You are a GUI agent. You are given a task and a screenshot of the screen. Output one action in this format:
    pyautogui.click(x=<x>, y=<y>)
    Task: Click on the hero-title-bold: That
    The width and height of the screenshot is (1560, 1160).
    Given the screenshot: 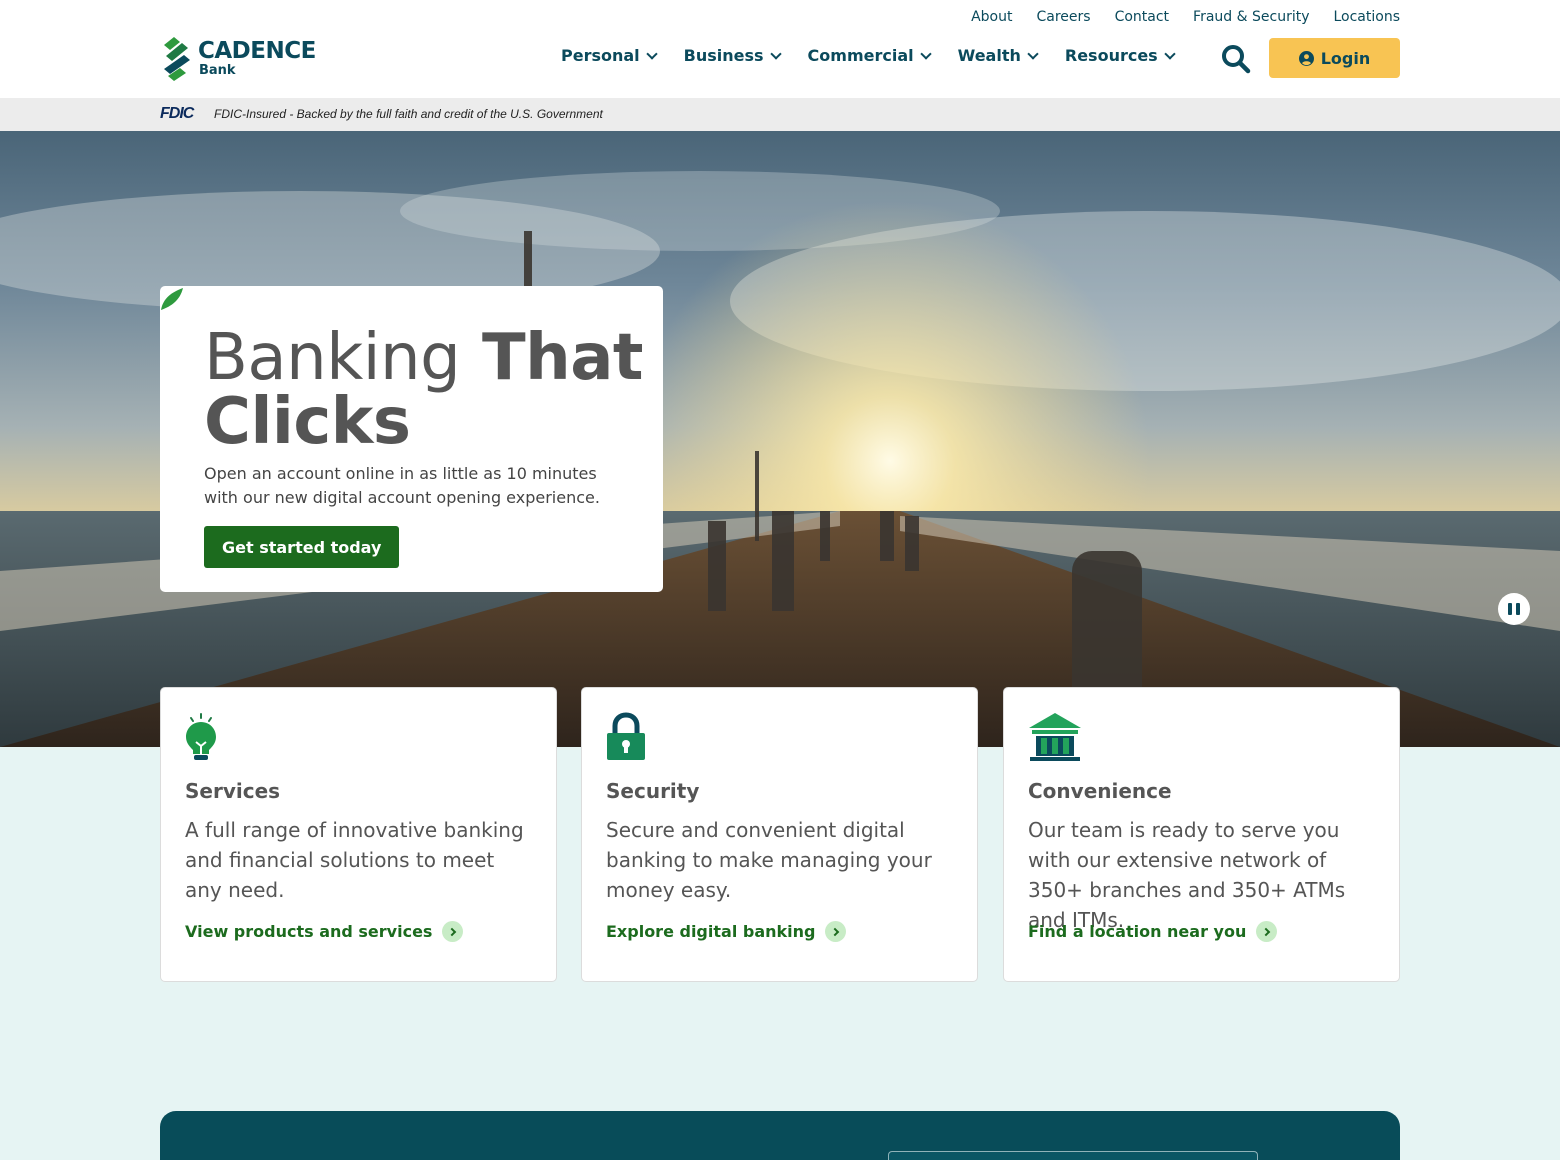 What is the action you would take?
    pyautogui.click(x=563, y=358)
    